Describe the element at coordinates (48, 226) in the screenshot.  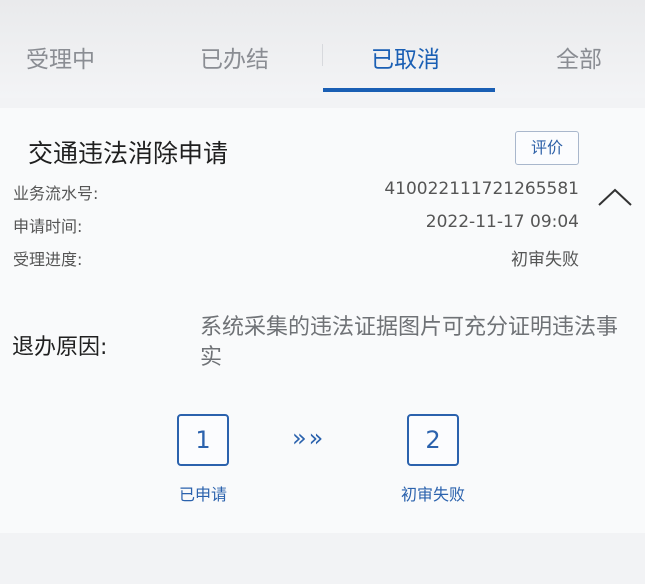
I see `apply-time-label: 申请时间:` at that location.